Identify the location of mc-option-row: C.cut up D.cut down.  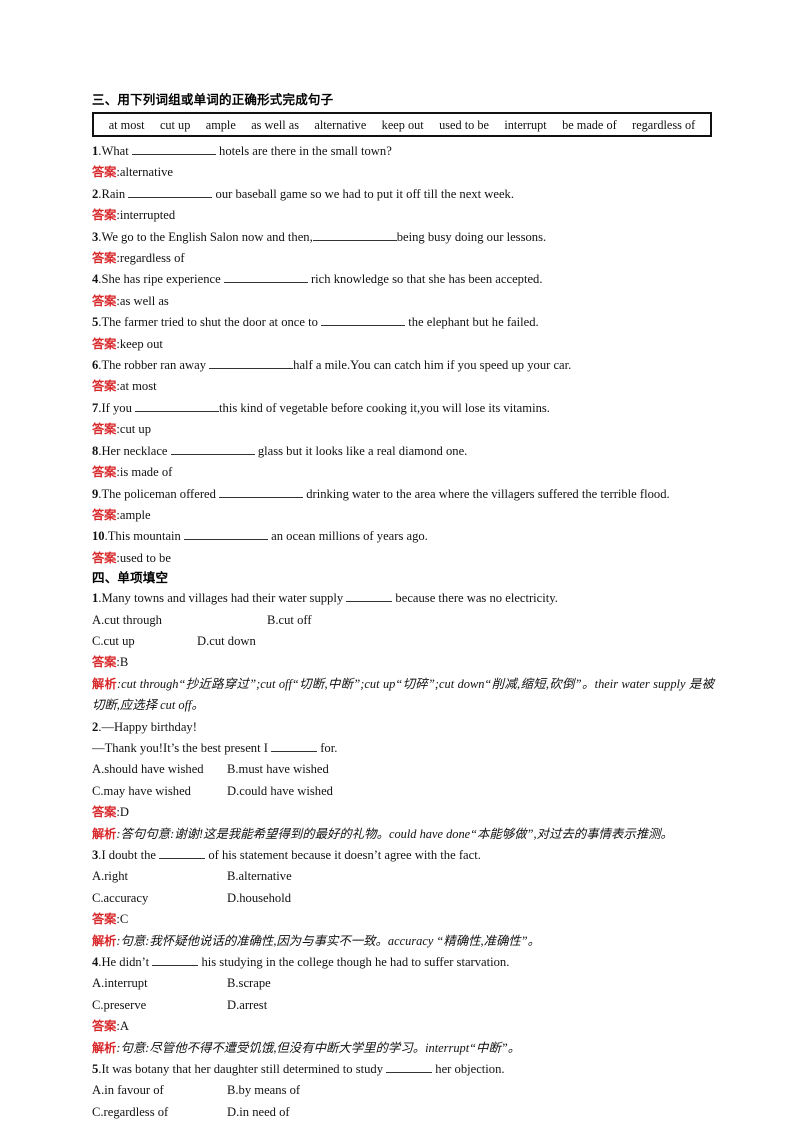
(403, 641).